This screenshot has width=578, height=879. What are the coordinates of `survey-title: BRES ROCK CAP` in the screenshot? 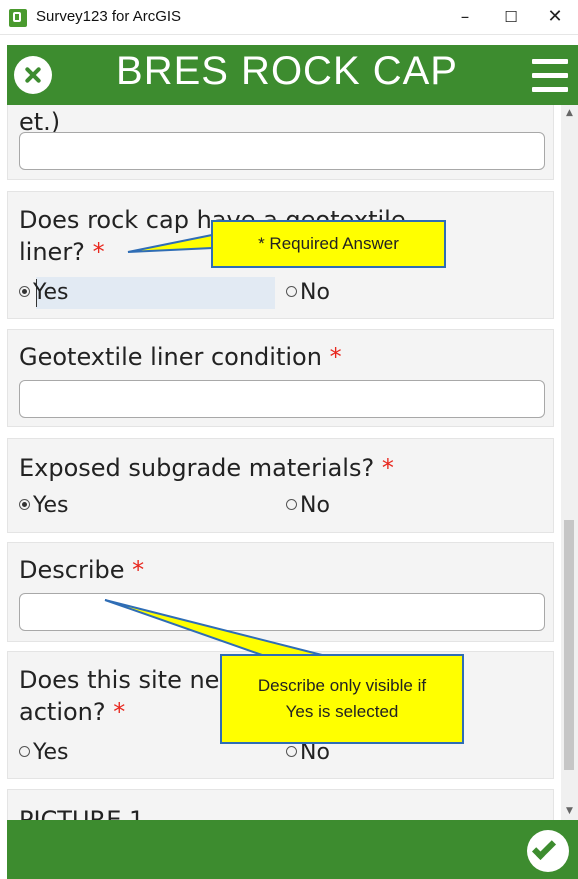 It's located at (287, 71).